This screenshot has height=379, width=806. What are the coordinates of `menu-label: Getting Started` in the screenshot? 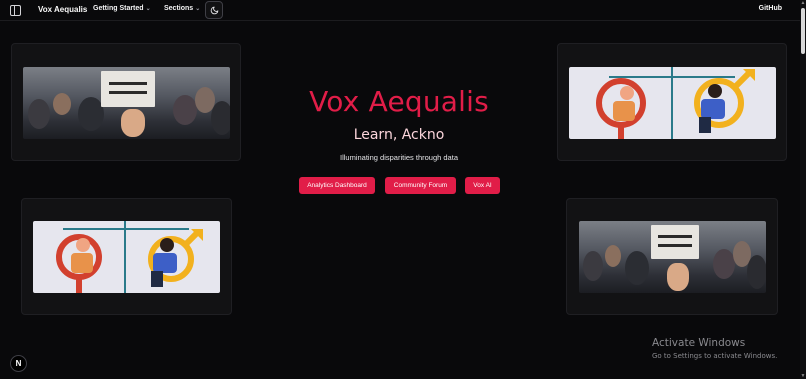 It's located at (118, 8).